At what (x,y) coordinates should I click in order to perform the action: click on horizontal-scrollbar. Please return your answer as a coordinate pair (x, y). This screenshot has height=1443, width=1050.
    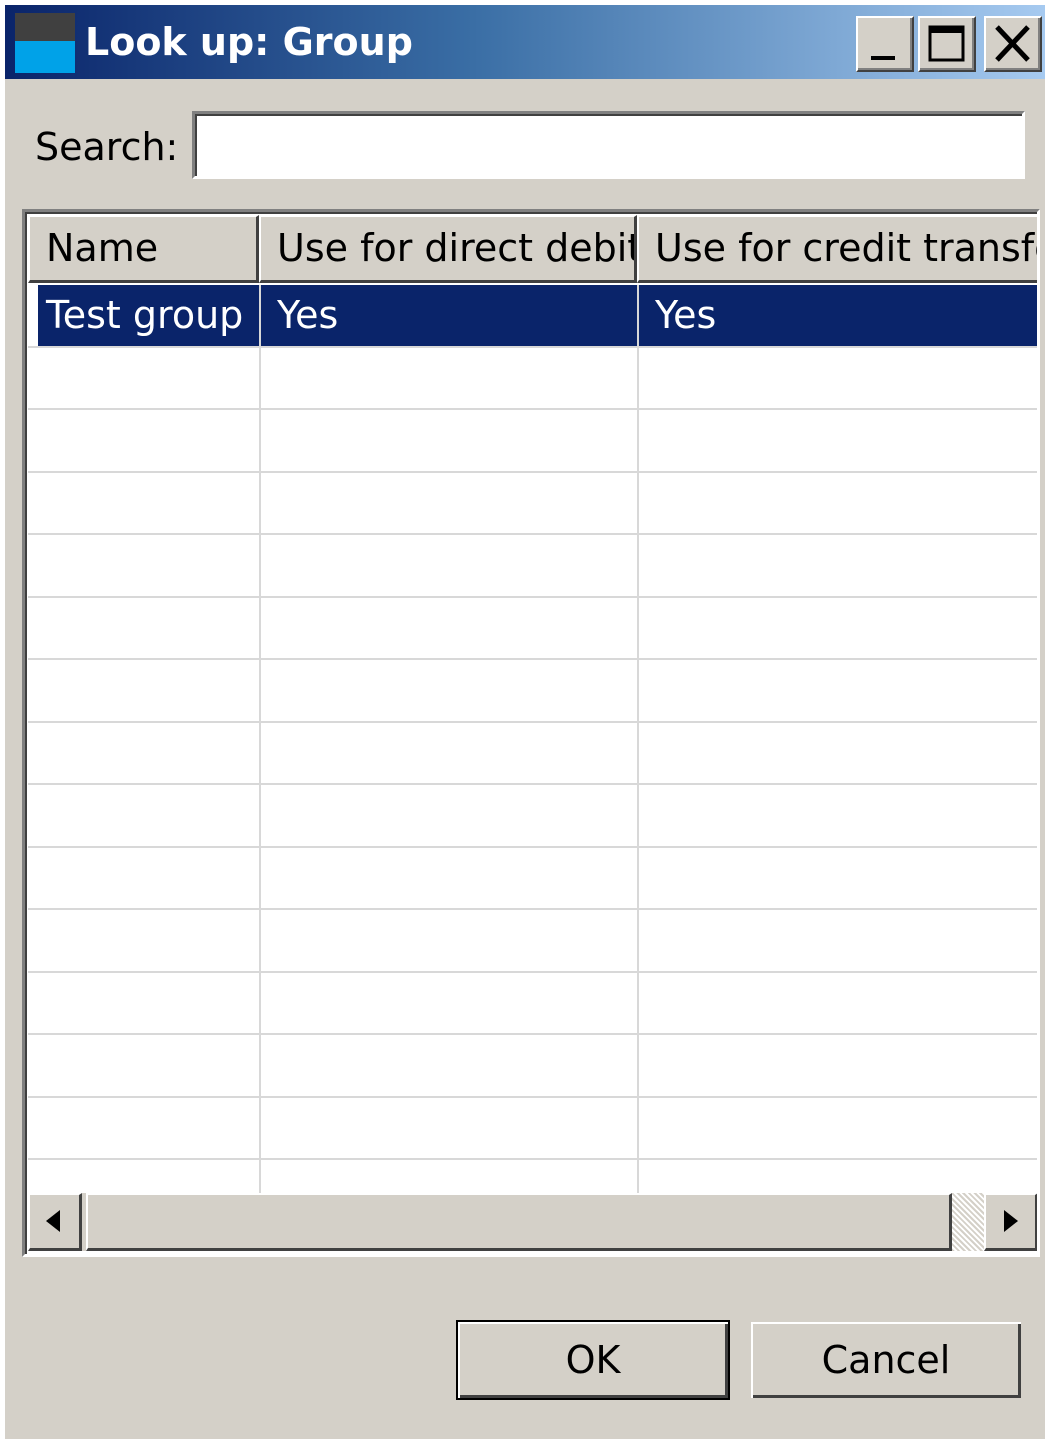
    Looking at the image, I should click on (532, 1222).